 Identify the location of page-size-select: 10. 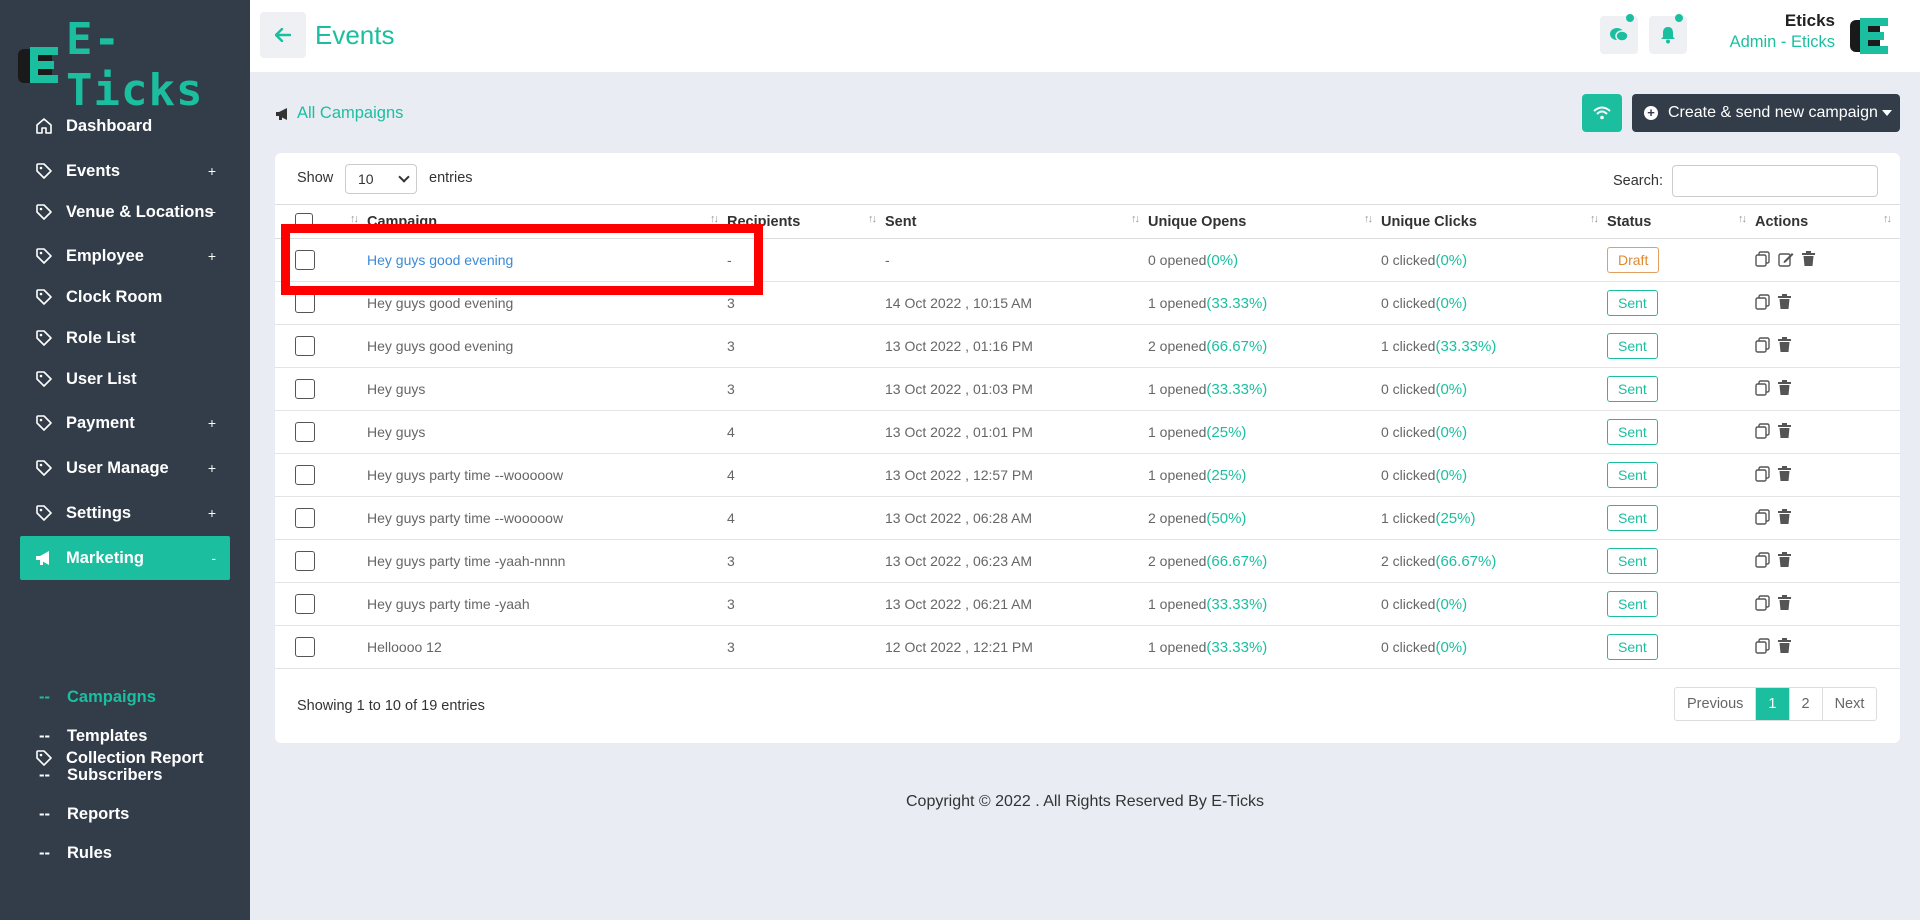
(381, 179).